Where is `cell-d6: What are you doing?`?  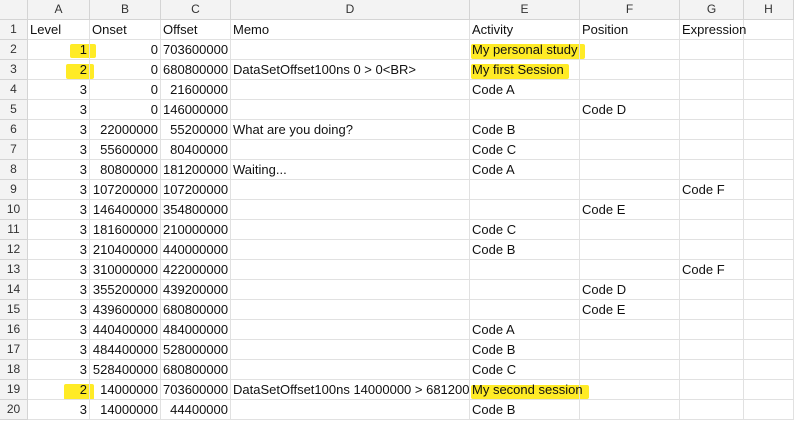 cell-d6: What are you doing? is located at coordinates (350, 130).